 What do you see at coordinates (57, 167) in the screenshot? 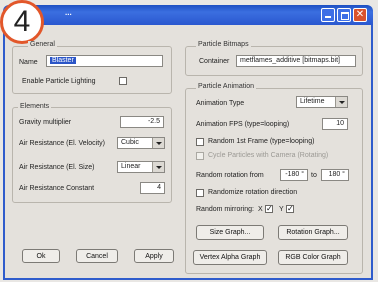
I see `air-size-label: Air Resistance (El. Size)` at bounding box center [57, 167].